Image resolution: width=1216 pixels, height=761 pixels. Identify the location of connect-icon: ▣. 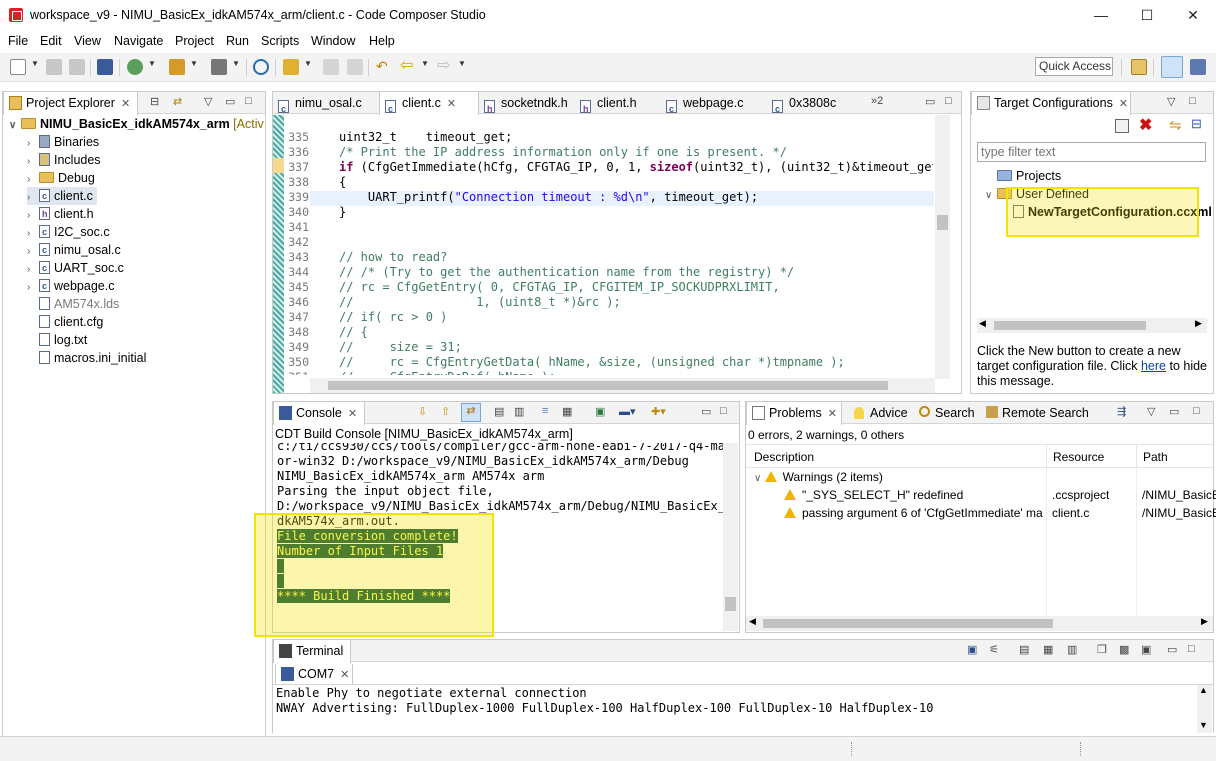
(972, 649).